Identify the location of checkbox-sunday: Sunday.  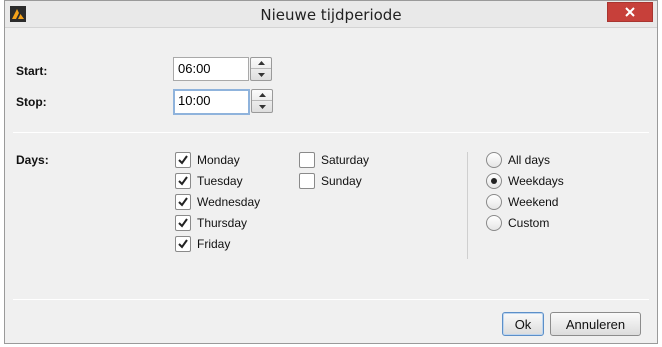
(330, 181).